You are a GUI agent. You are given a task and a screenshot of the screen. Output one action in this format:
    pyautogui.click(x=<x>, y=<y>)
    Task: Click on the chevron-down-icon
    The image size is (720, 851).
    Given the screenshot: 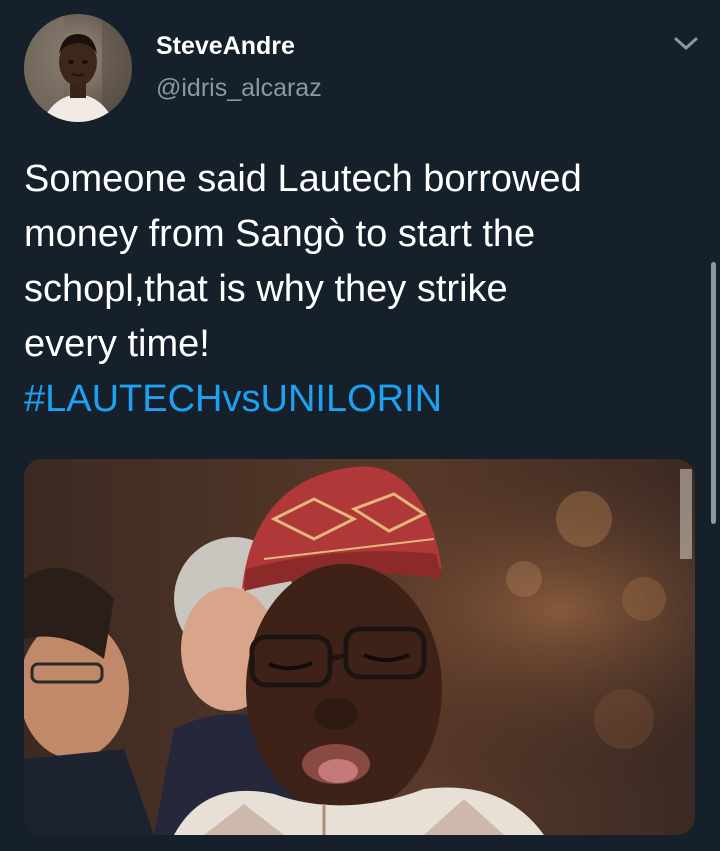 What is the action you would take?
    pyautogui.click(x=686, y=44)
    